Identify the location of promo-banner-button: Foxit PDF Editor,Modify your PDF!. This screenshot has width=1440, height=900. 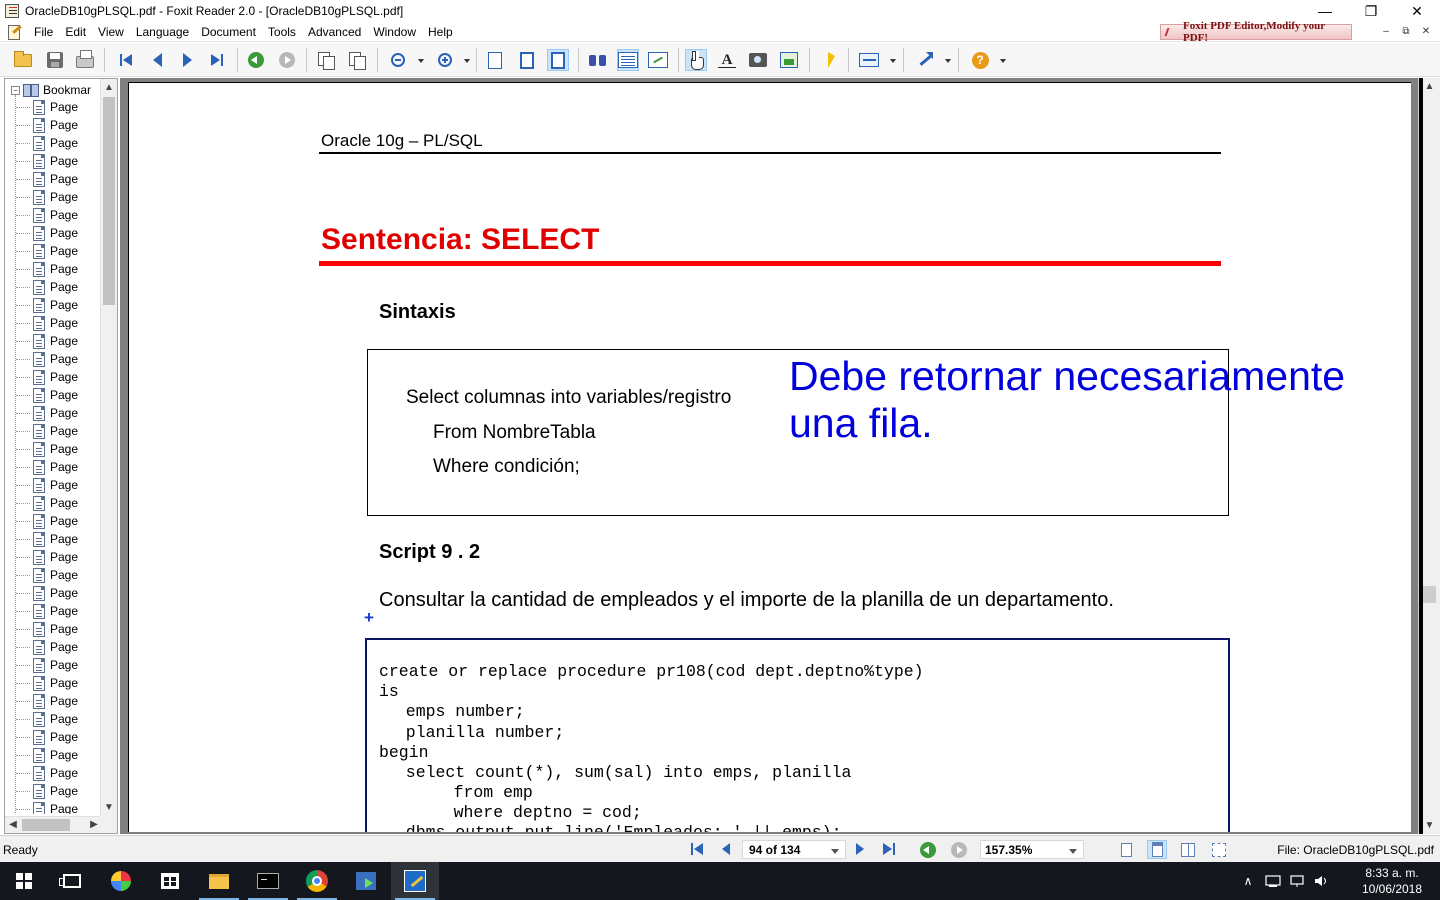
(1256, 32).